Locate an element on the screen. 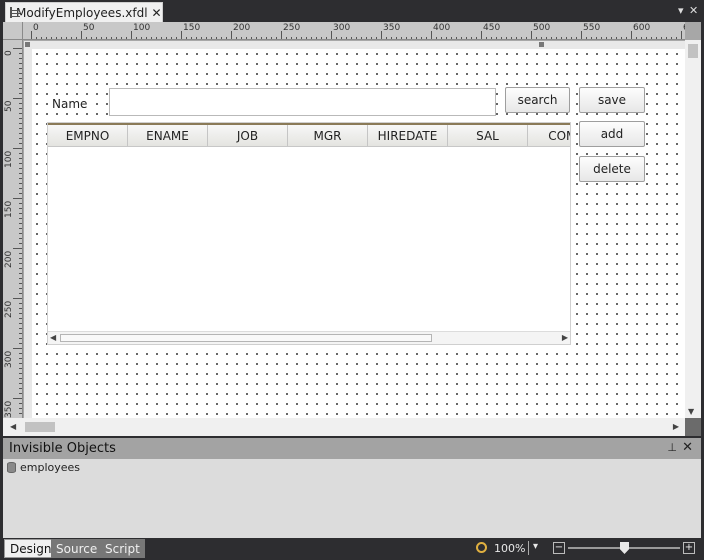 The height and width of the screenshot is (560, 704). column-header-comm: COMM is located at coordinates (549, 135).